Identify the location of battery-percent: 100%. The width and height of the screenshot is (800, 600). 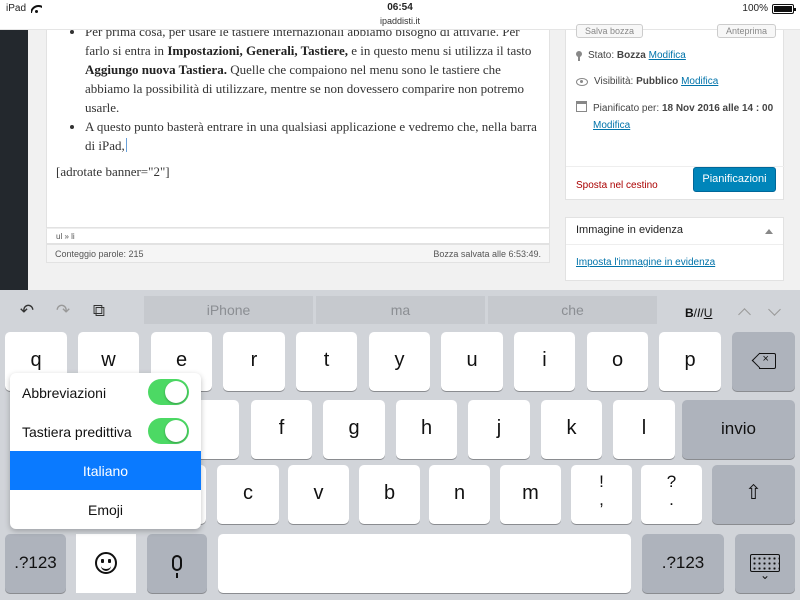
(755, 8).